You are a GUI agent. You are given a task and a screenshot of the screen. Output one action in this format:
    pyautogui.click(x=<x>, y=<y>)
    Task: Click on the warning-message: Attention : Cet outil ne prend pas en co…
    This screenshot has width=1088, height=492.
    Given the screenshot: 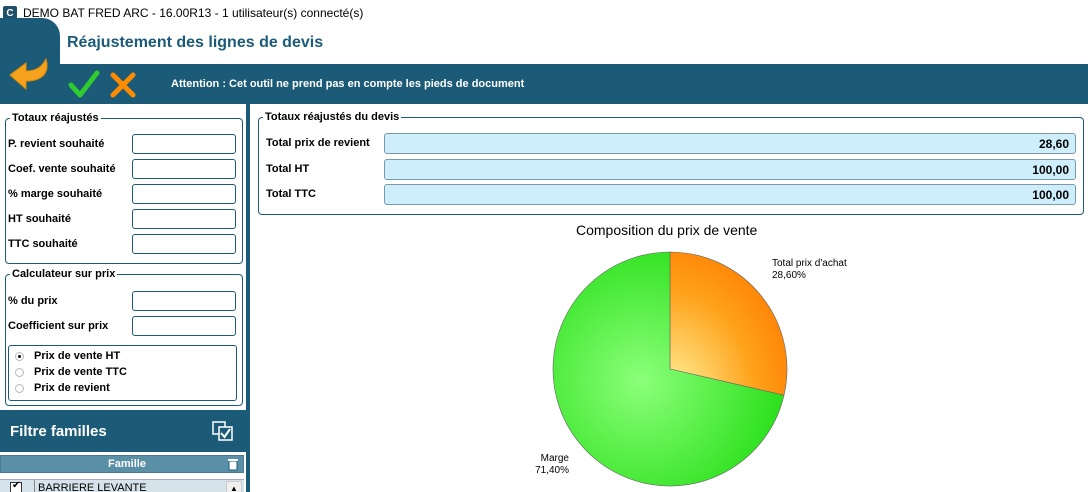 What is the action you would take?
    pyautogui.click(x=348, y=84)
    